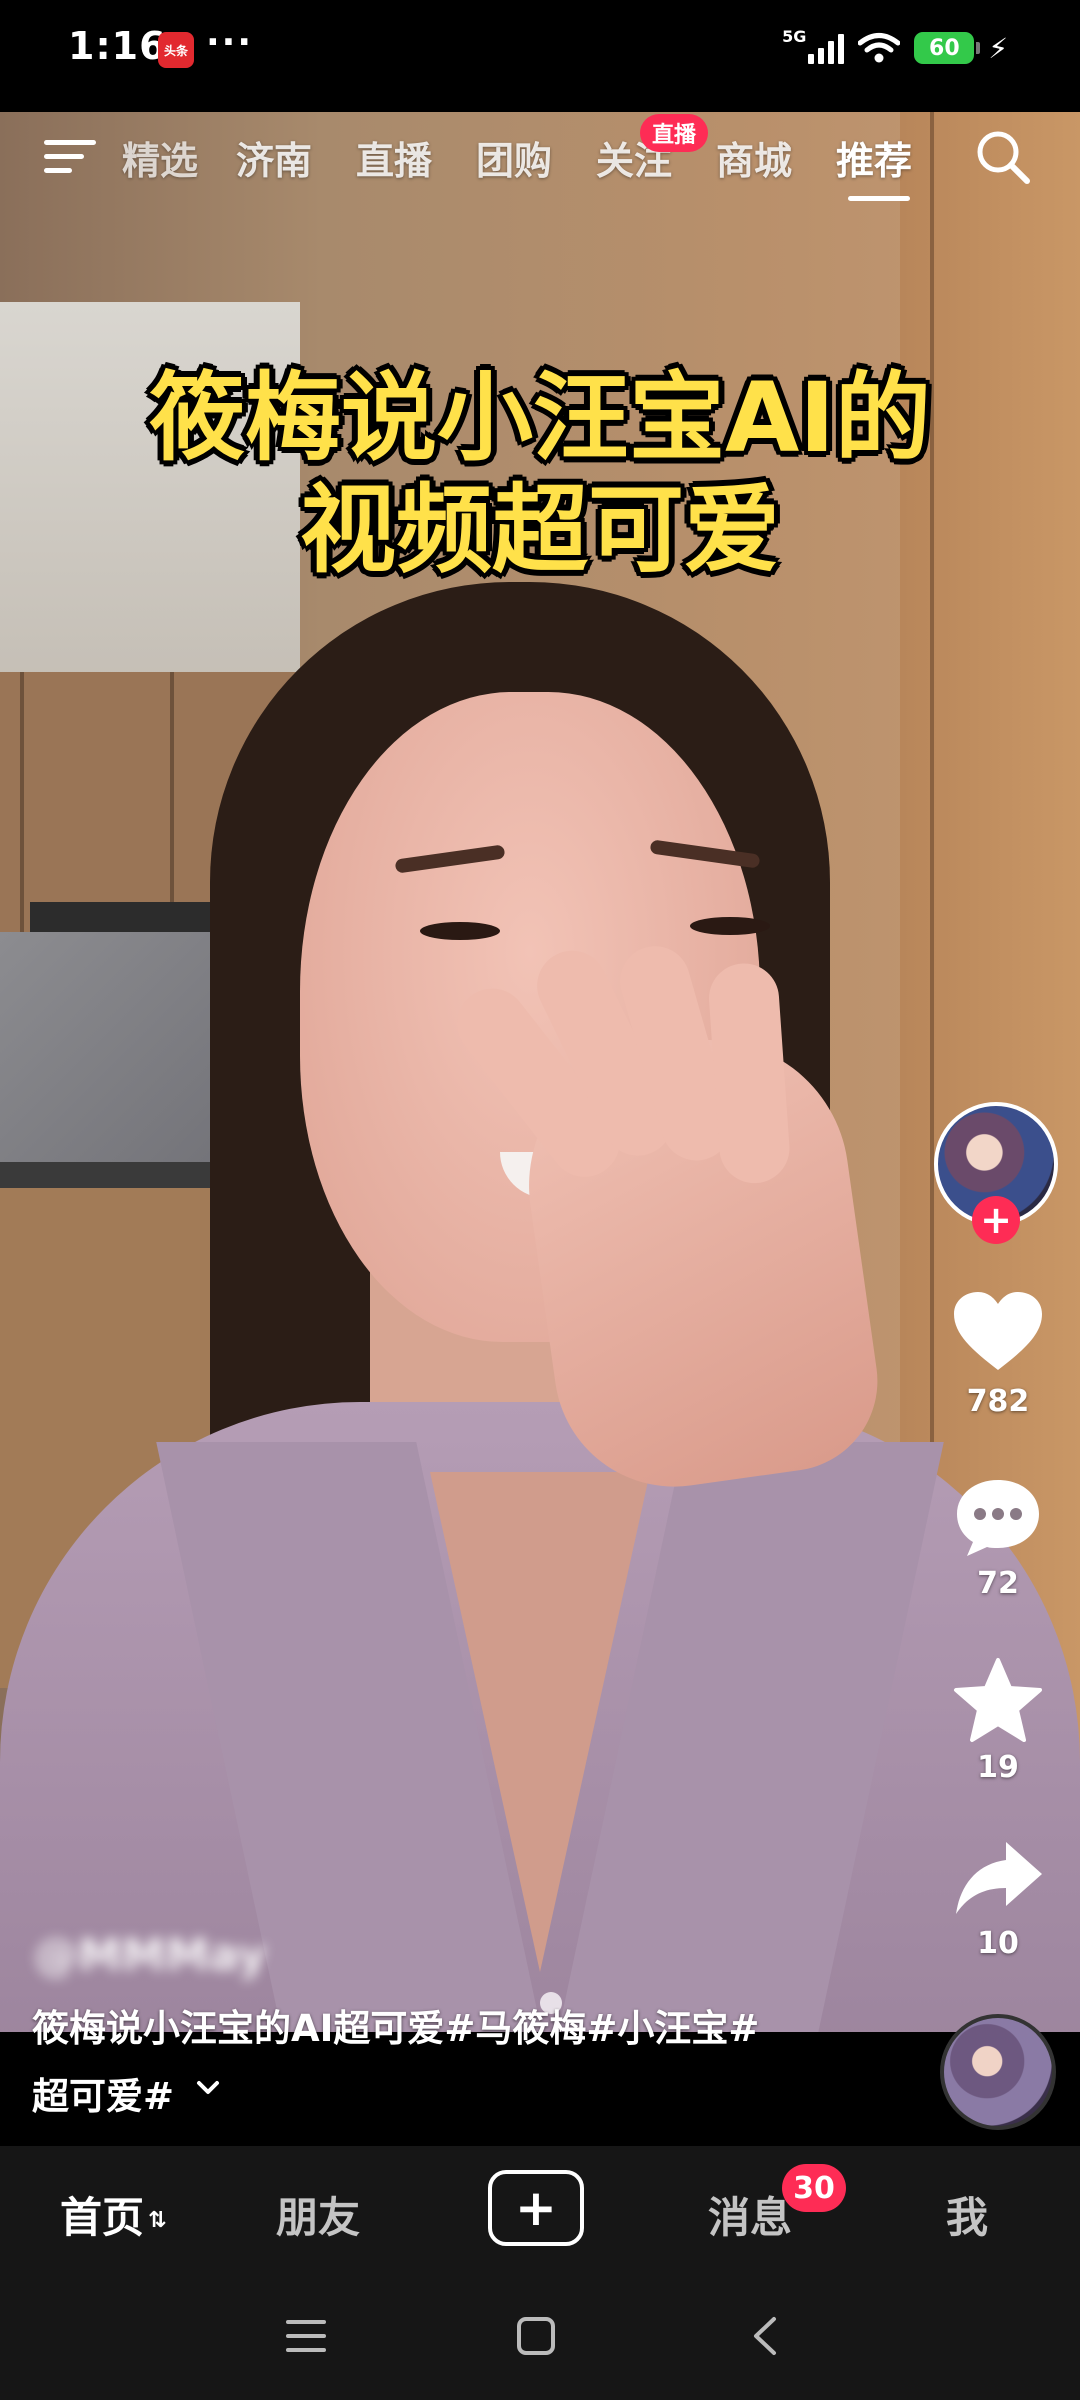  Describe the element at coordinates (103, 2093) in the screenshot. I see `video-caption-line-2: 超可爱#` at that location.